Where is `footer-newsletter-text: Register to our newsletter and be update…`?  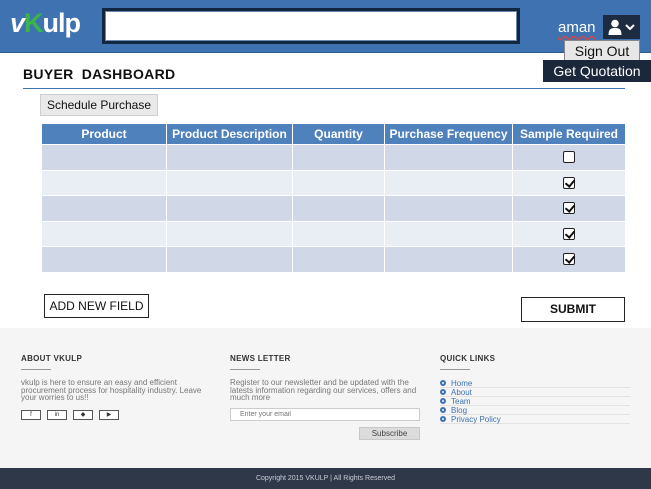 footer-newsletter-text: Register to our newsletter and be update… is located at coordinates (323, 390).